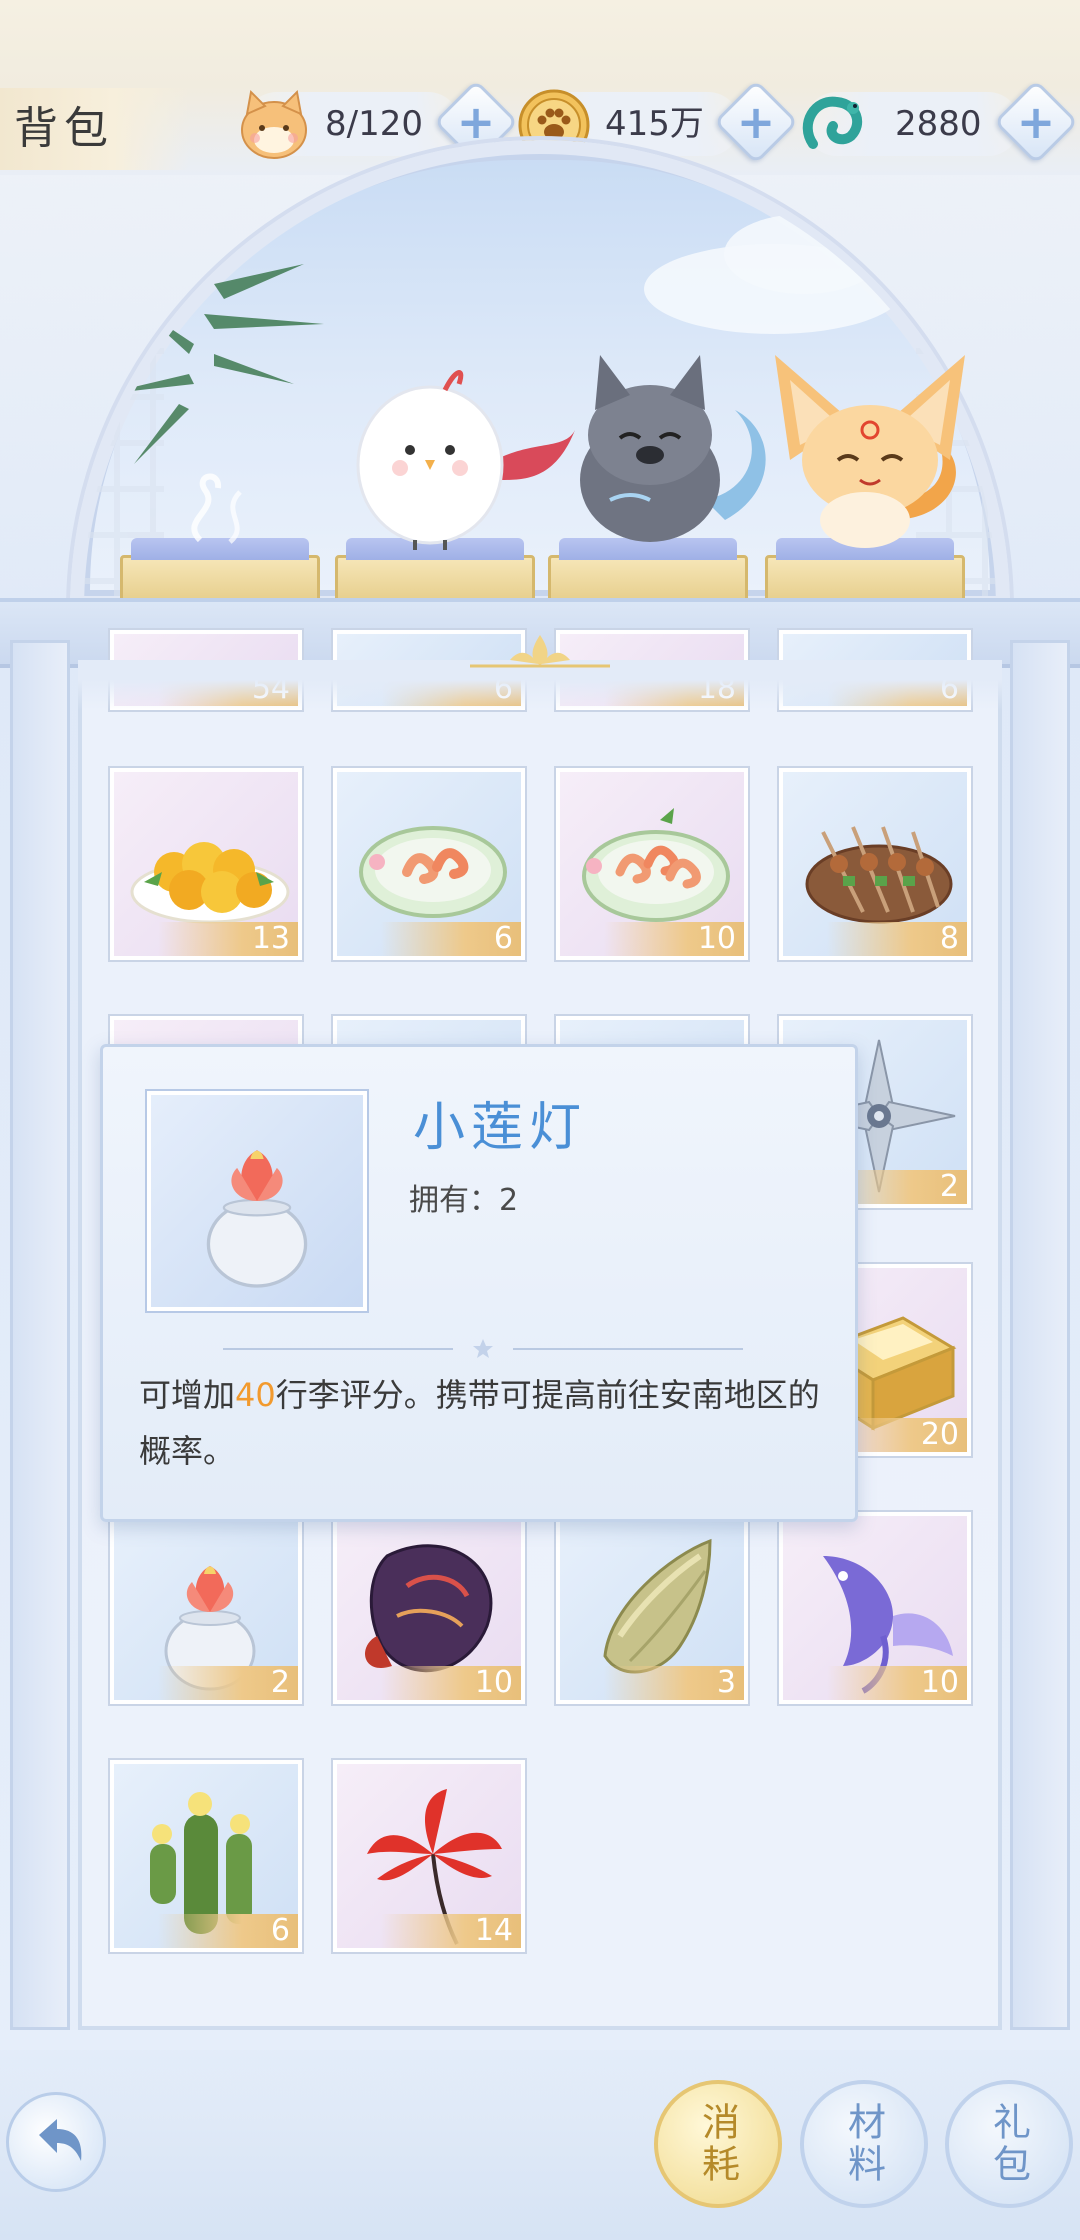 The width and height of the screenshot is (1080, 2240). Describe the element at coordinates (718, 2144) in the screenshot. I see `tab-consumables: 消耗` at that location.